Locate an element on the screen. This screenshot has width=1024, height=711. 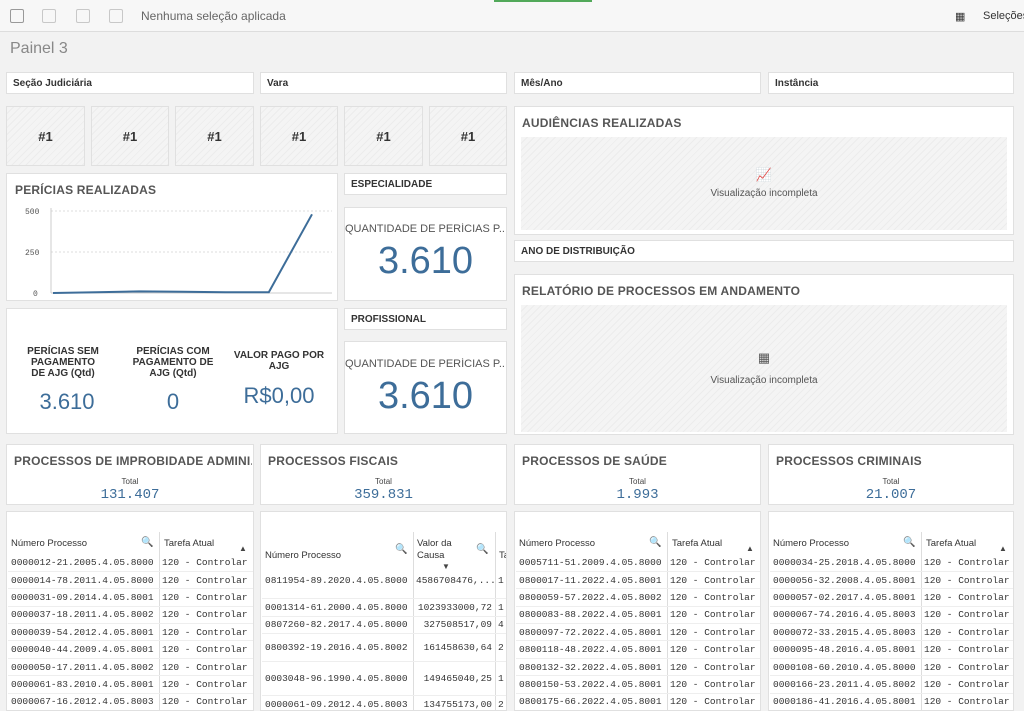
table-cell: 0000040-44.2009.4.05.8001 is located at coordinates (83, 649).